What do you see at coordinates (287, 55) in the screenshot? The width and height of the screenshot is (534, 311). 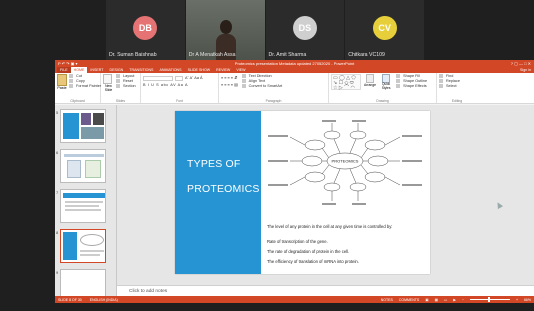 I see `participant-name: Dr. Amit Sharma` at bounding box center [287, 55].